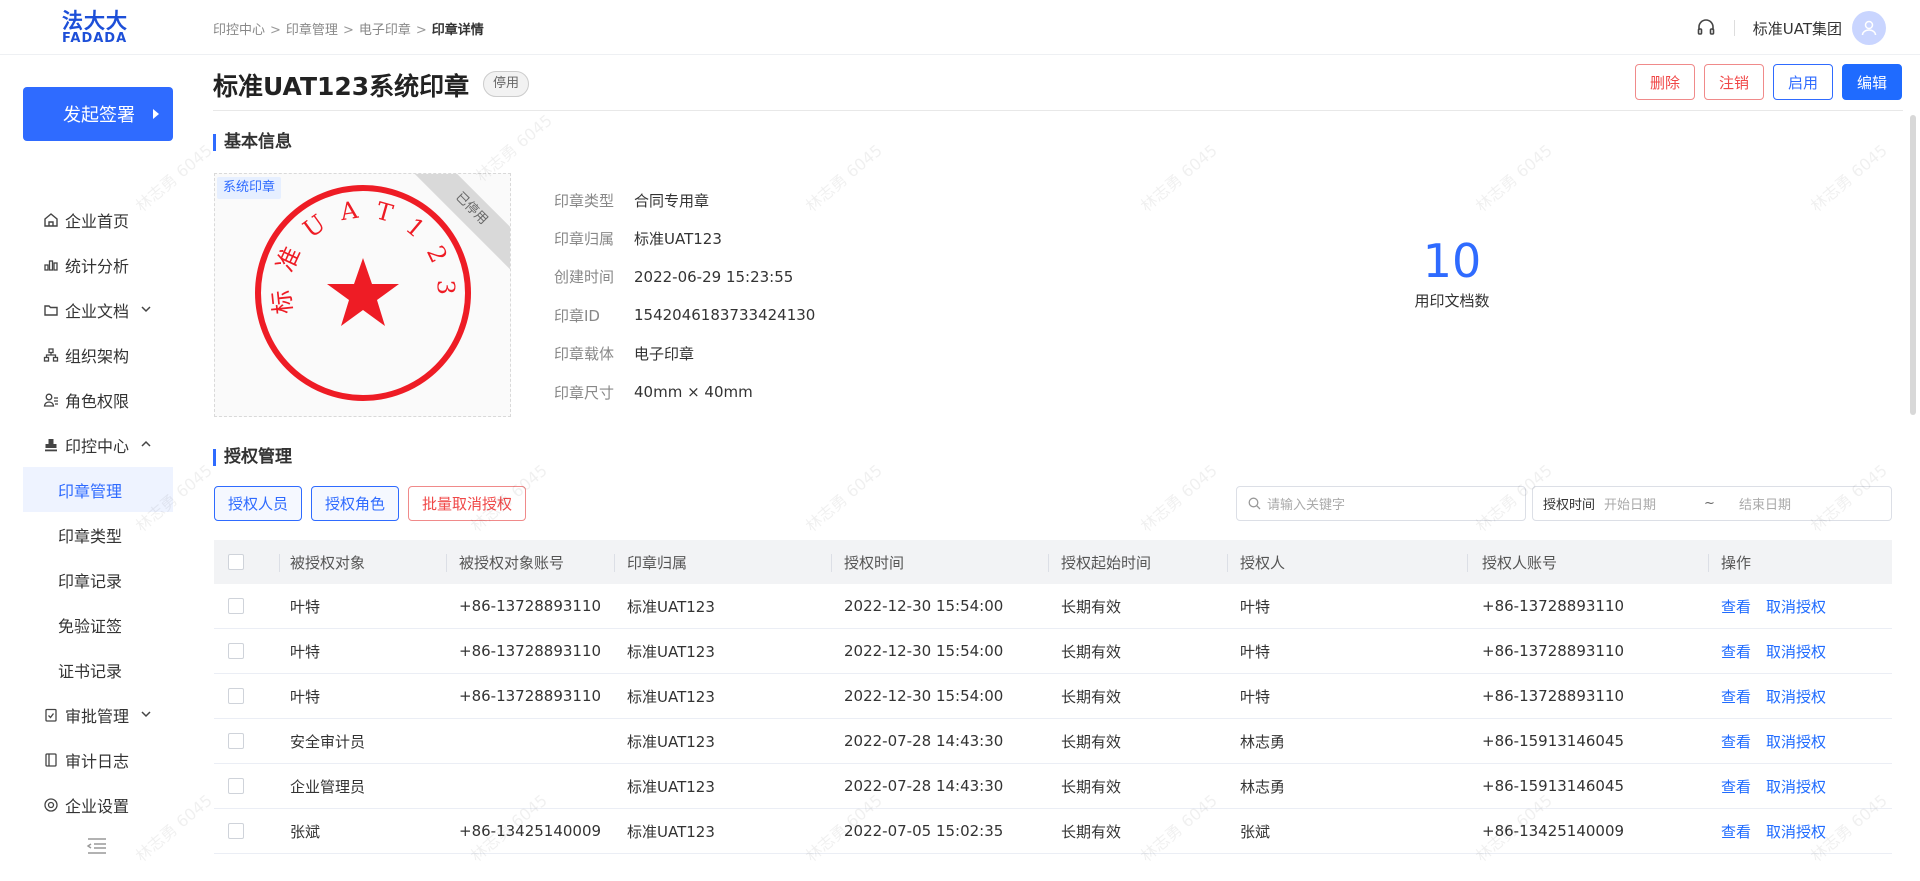  Describe the element at coordinates (98, 444) in the screenshot. I see `sidebar-item-seal-center: 印控中心` at that location.